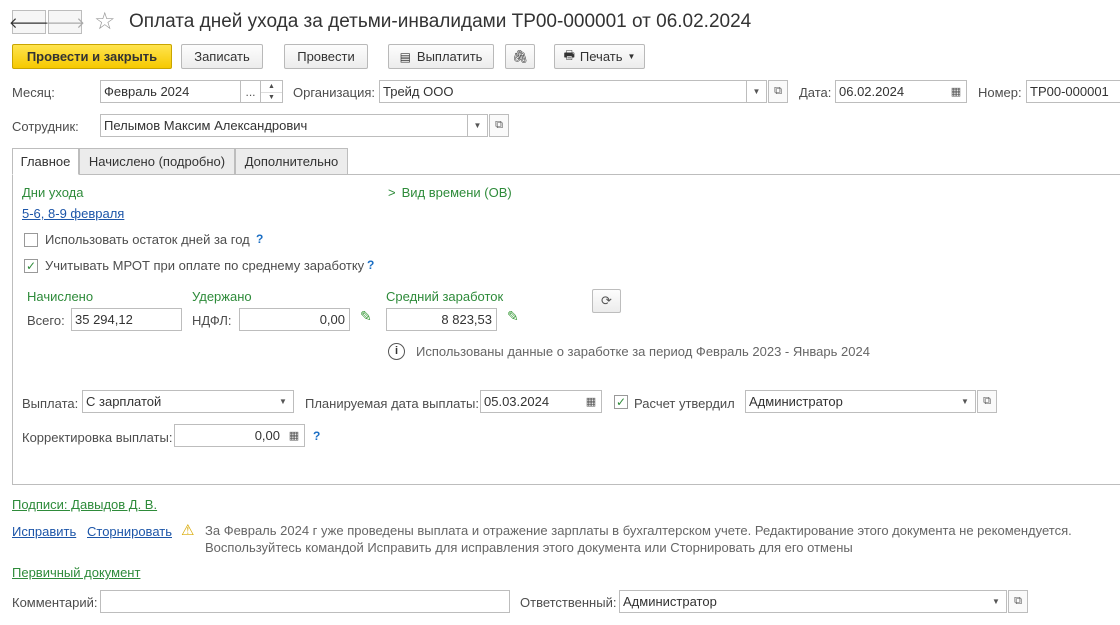 The image size is (1120, 625). I want to click on withheld-header: Удержано, so click(222, 296).